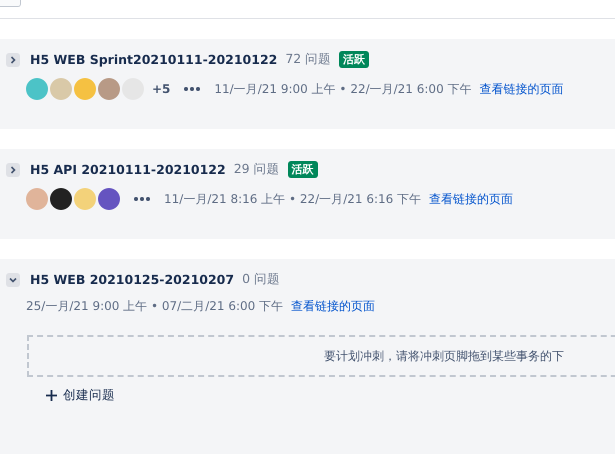 The height and width of the screenshot is (454, 615). Describe the element at coordinates (132, 279) in the screenshot. I see `sprint-title: H5 WEB 20210125-20210207` at that location.